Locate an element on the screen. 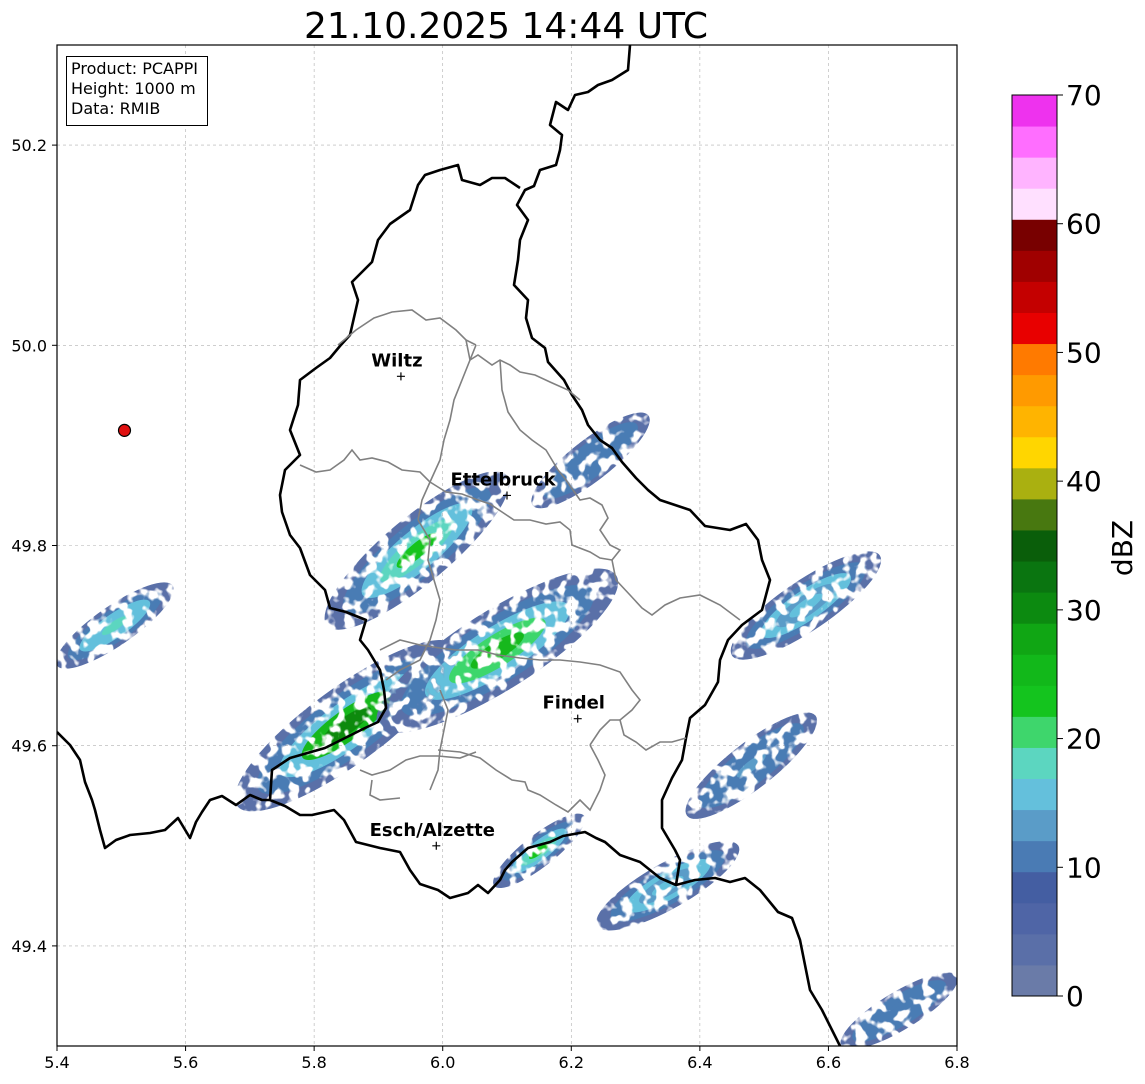 The height and width of the screenshot is (1084, 1145). colorbar-tick-label: 0 is located at coordinates (1075, 996).